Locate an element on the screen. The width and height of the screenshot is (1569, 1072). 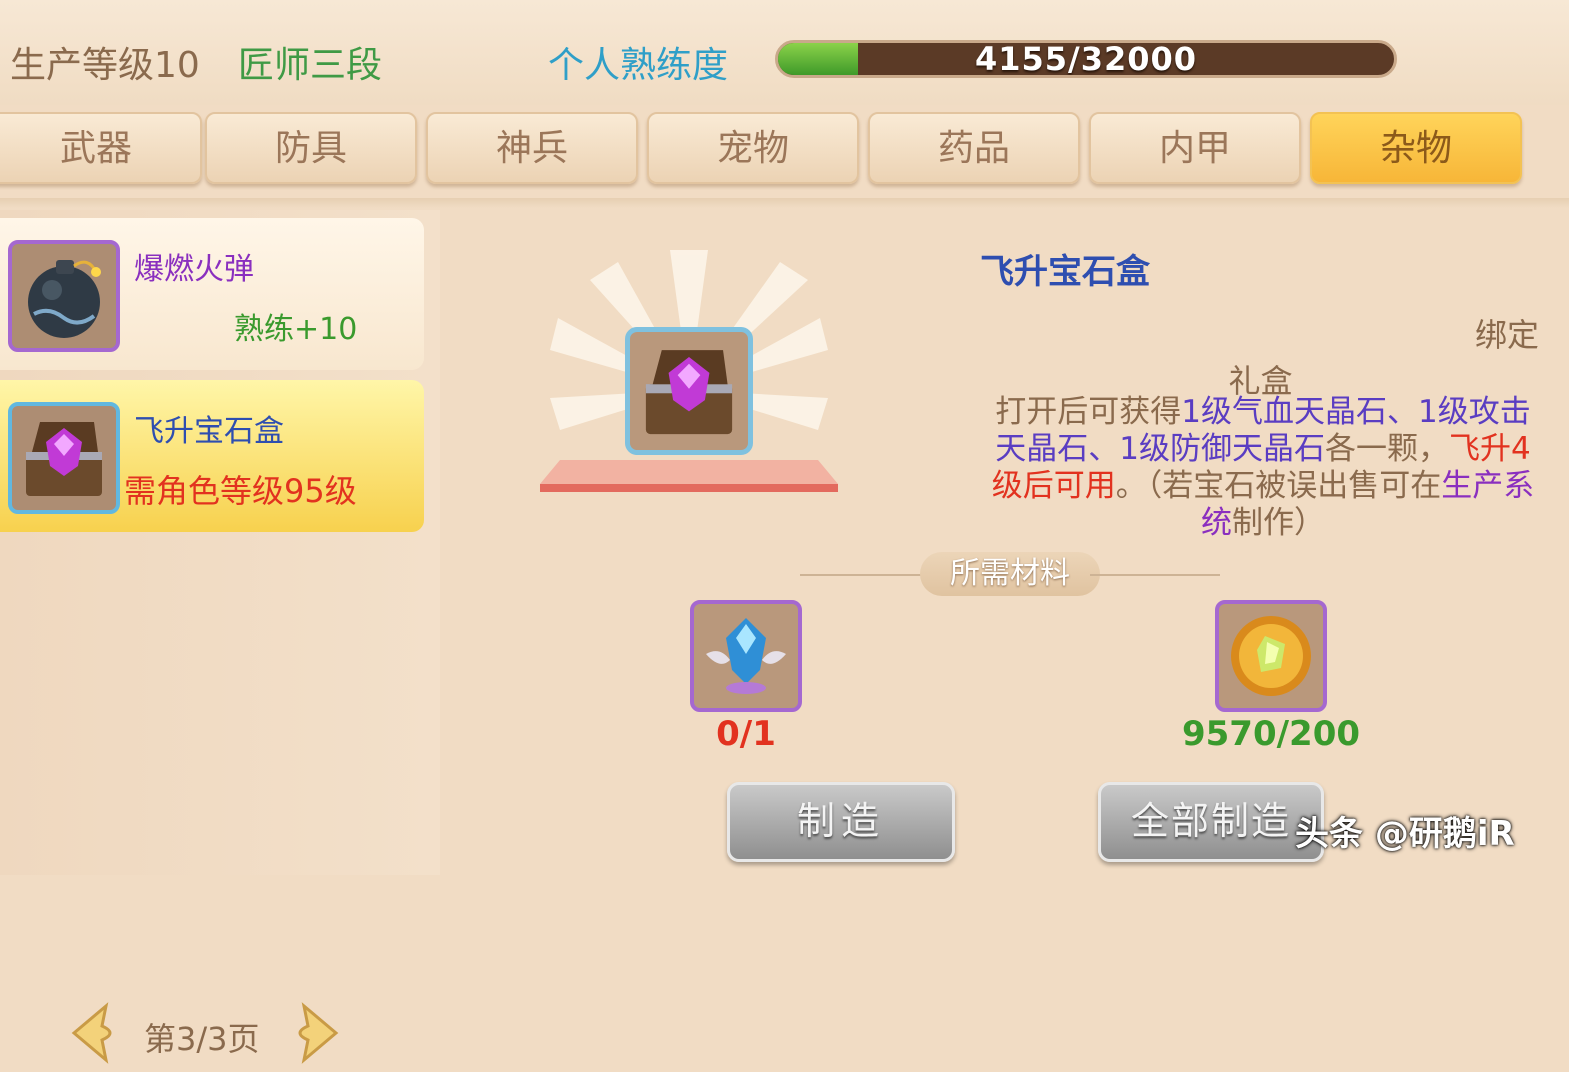
materials-label: 所需材料 is located at coordinates (1010, 574).